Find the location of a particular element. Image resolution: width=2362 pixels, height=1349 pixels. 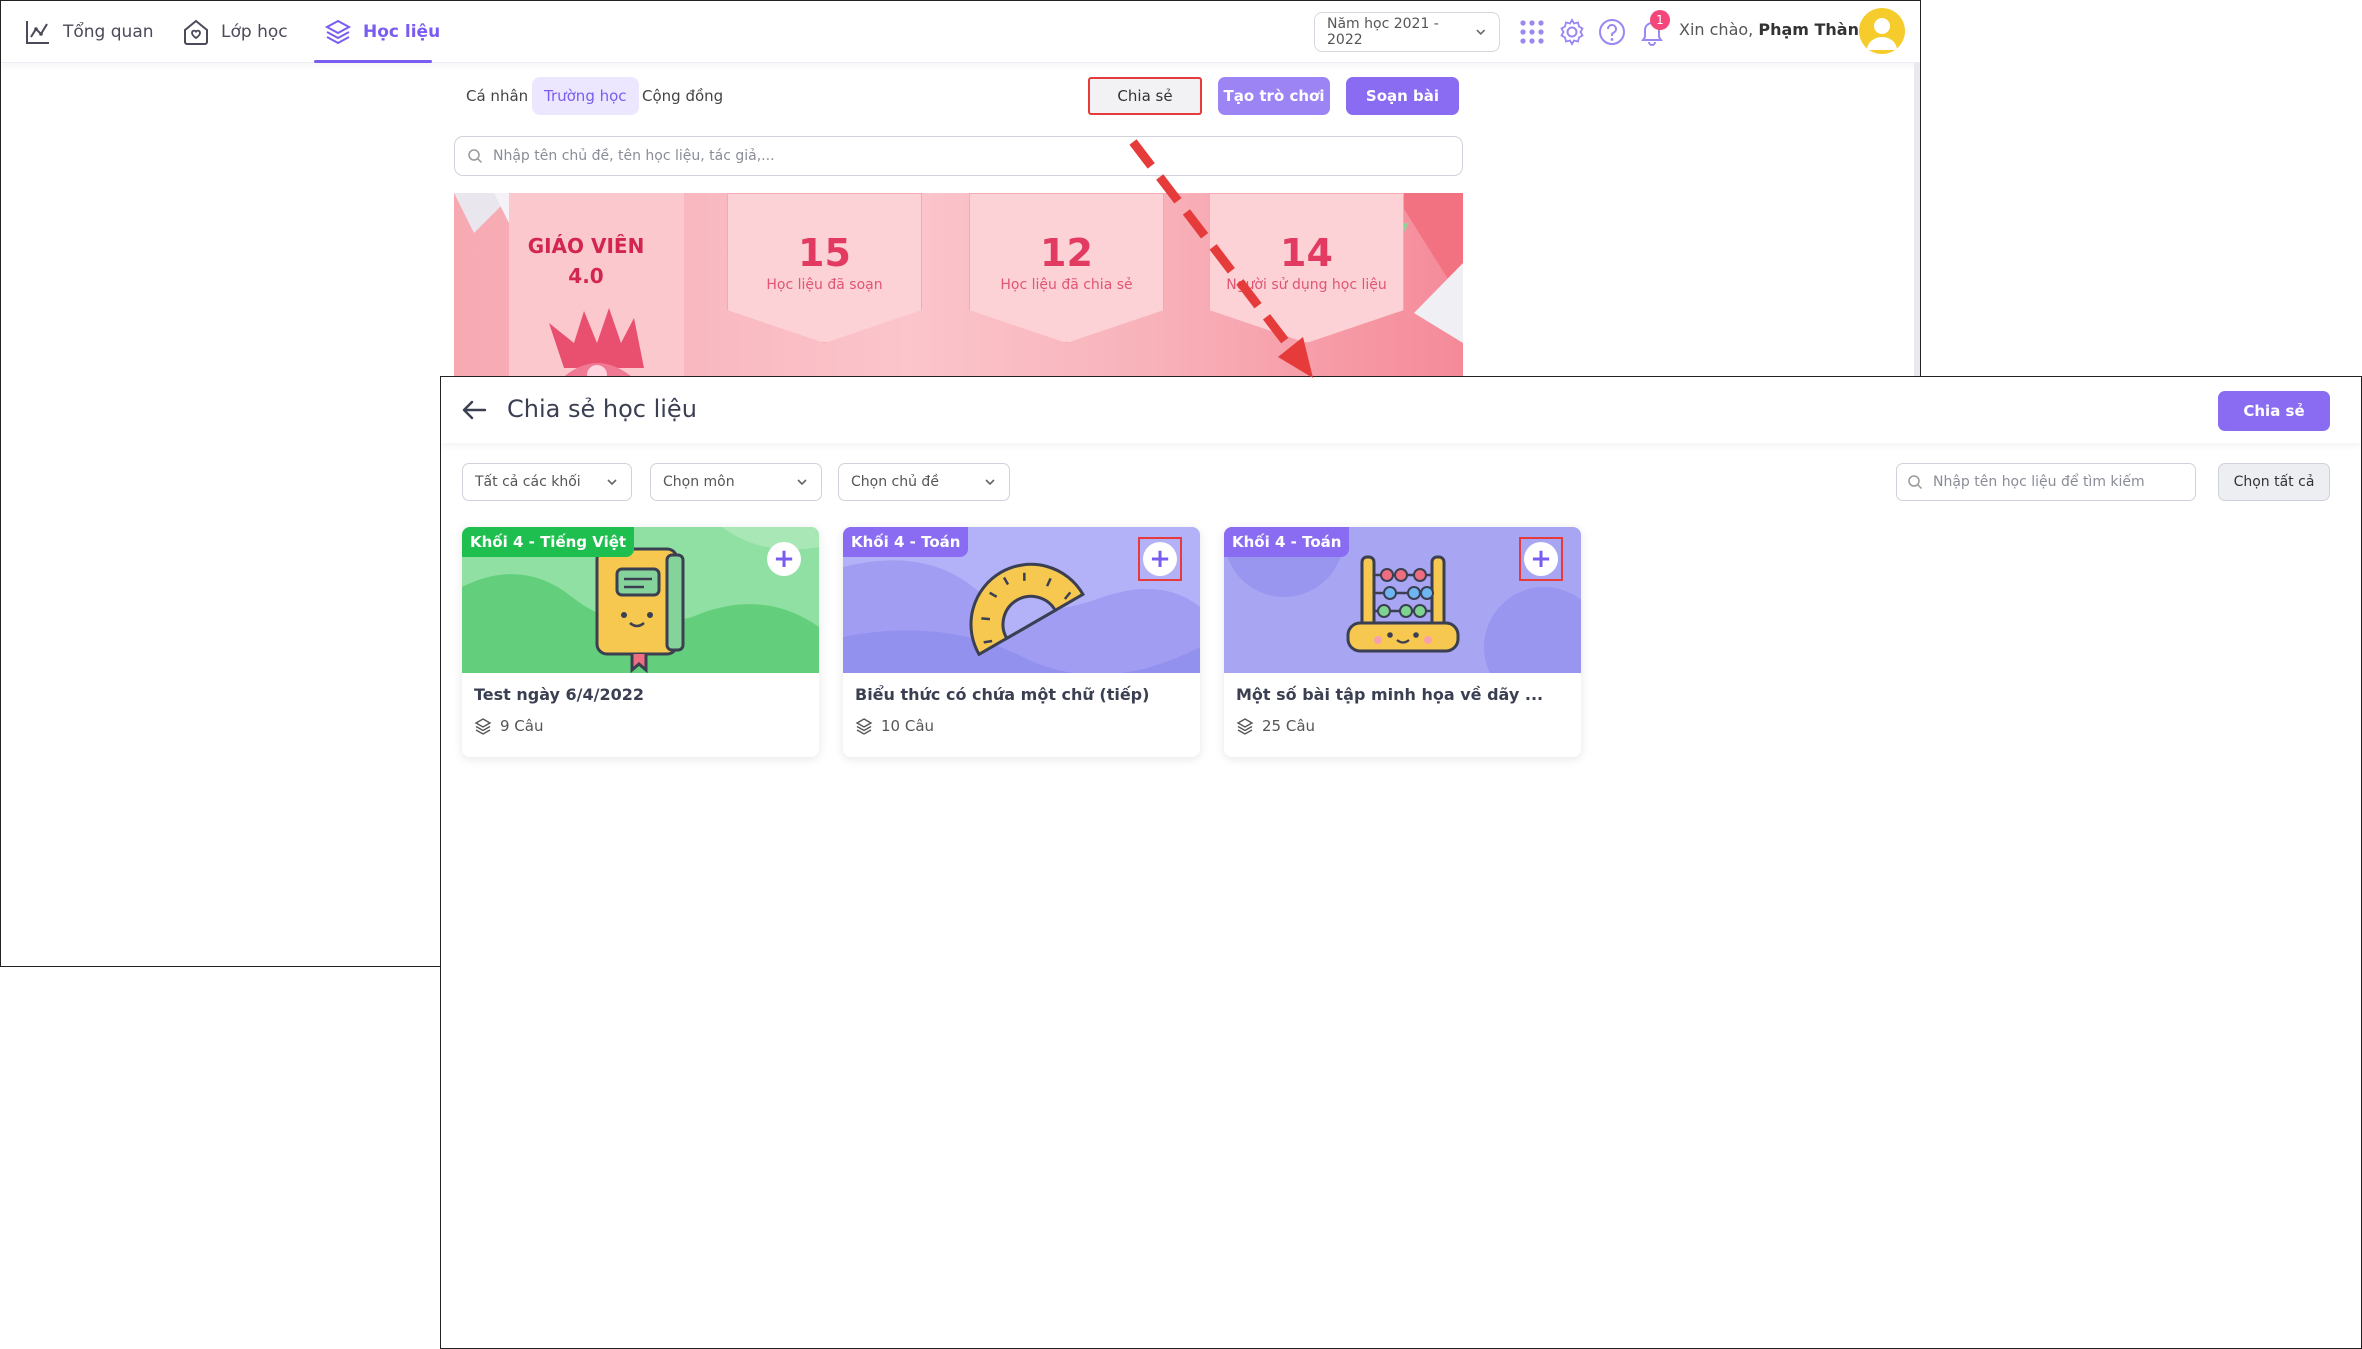

home-heart-icon is located at coordinates (196, 32).